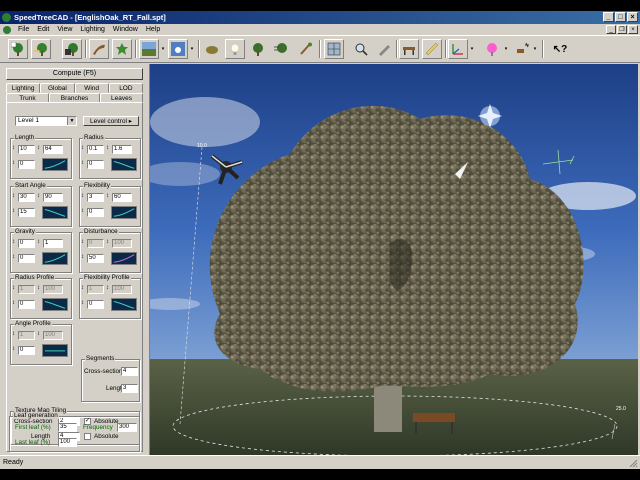  Describe the element at coordinates (26, 212) in the screenshot. I see `start-angle-variance-field: 15` at that location.